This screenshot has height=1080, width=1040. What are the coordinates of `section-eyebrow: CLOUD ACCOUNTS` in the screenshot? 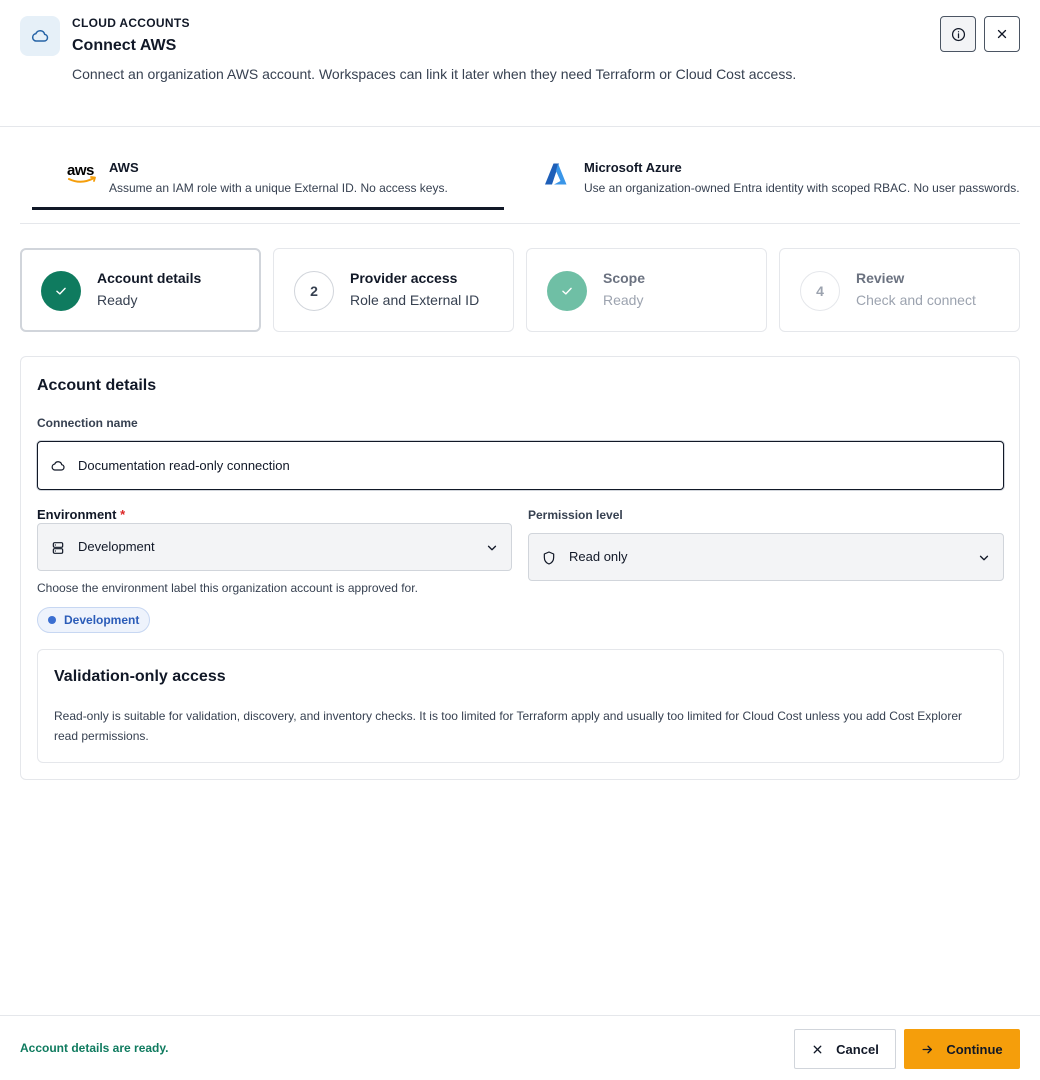 It's located at (131, 23).